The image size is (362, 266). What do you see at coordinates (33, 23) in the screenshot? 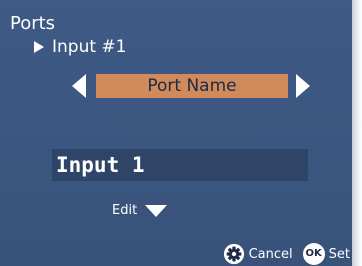
I see `page-title: Ports` at bounding box center [33, 23].